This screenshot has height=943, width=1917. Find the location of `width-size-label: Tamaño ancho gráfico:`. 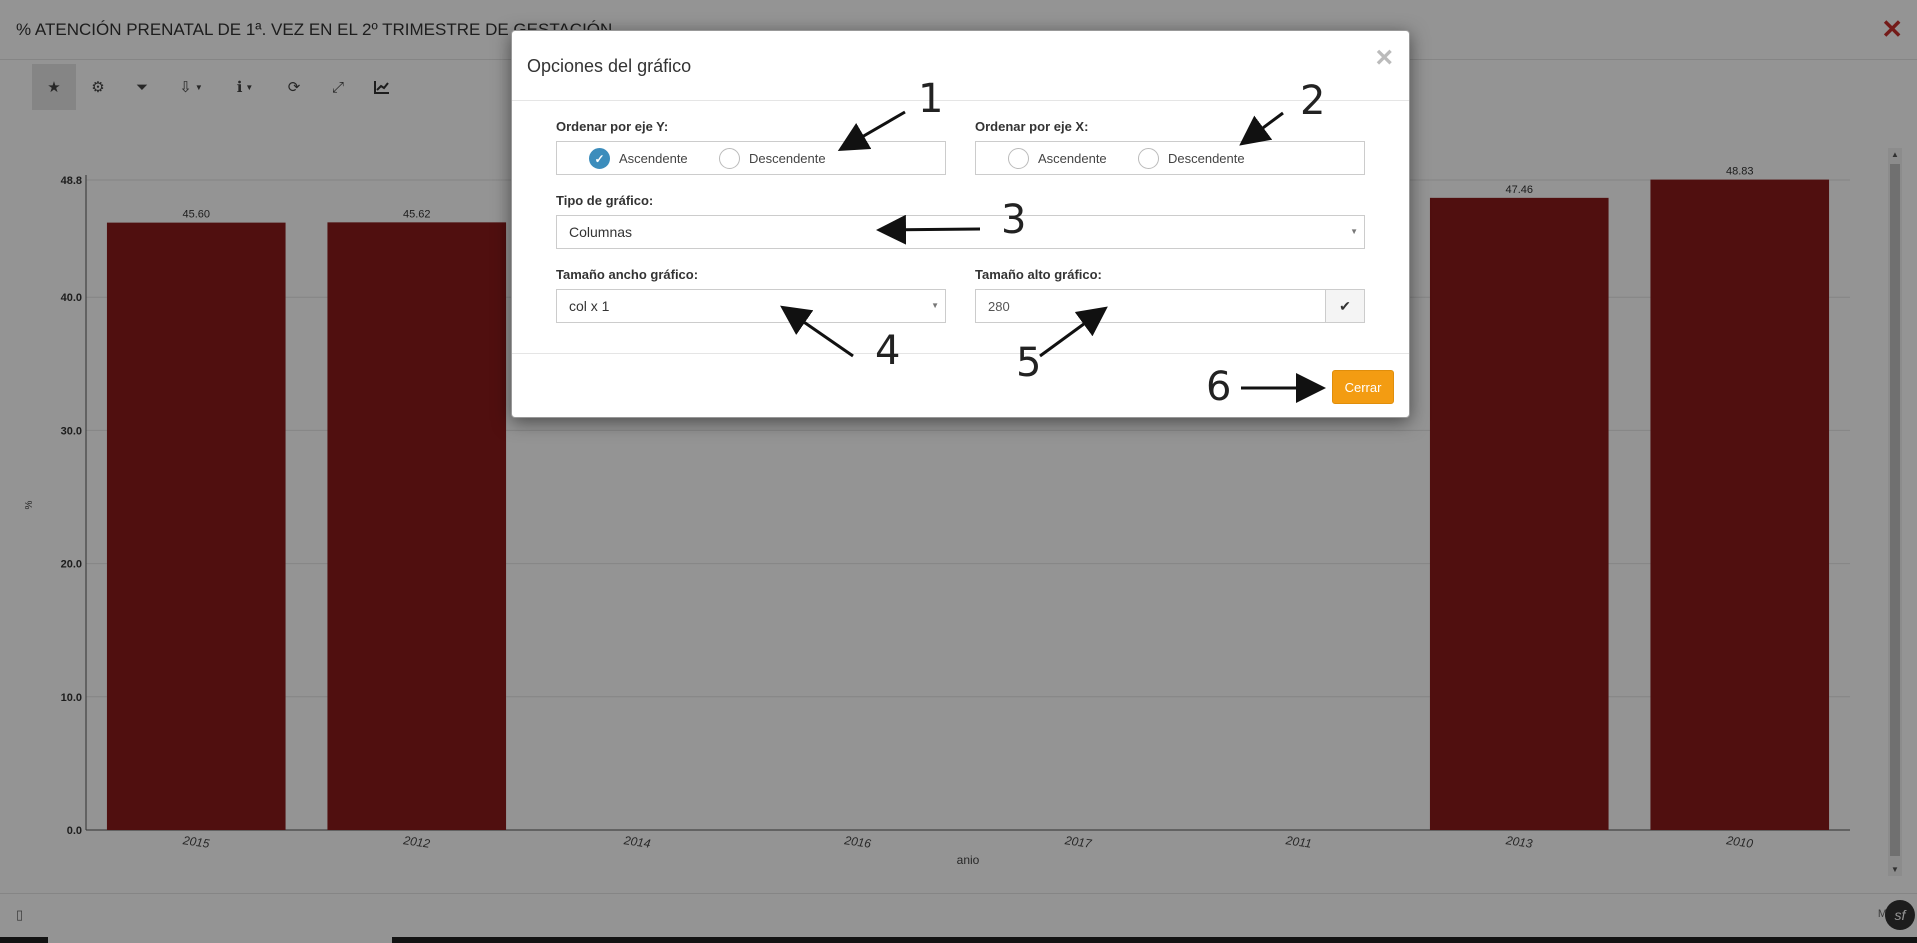

width-size-label: Tamaño ancho gráfico: is located at coordinates (627, 274).